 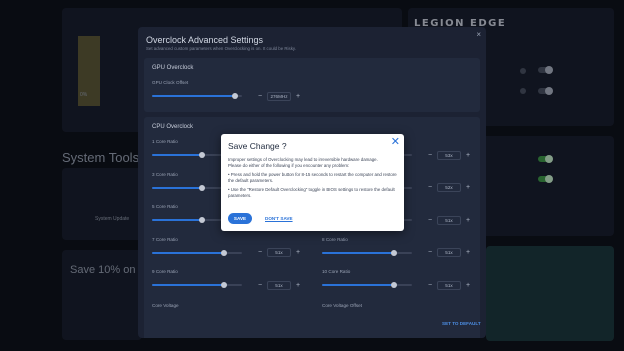 What do you see at coordinates (279, 218) in the screenshot?
I see `dont-save-button: DON'T SAVE` at bounding box center [279, 218].